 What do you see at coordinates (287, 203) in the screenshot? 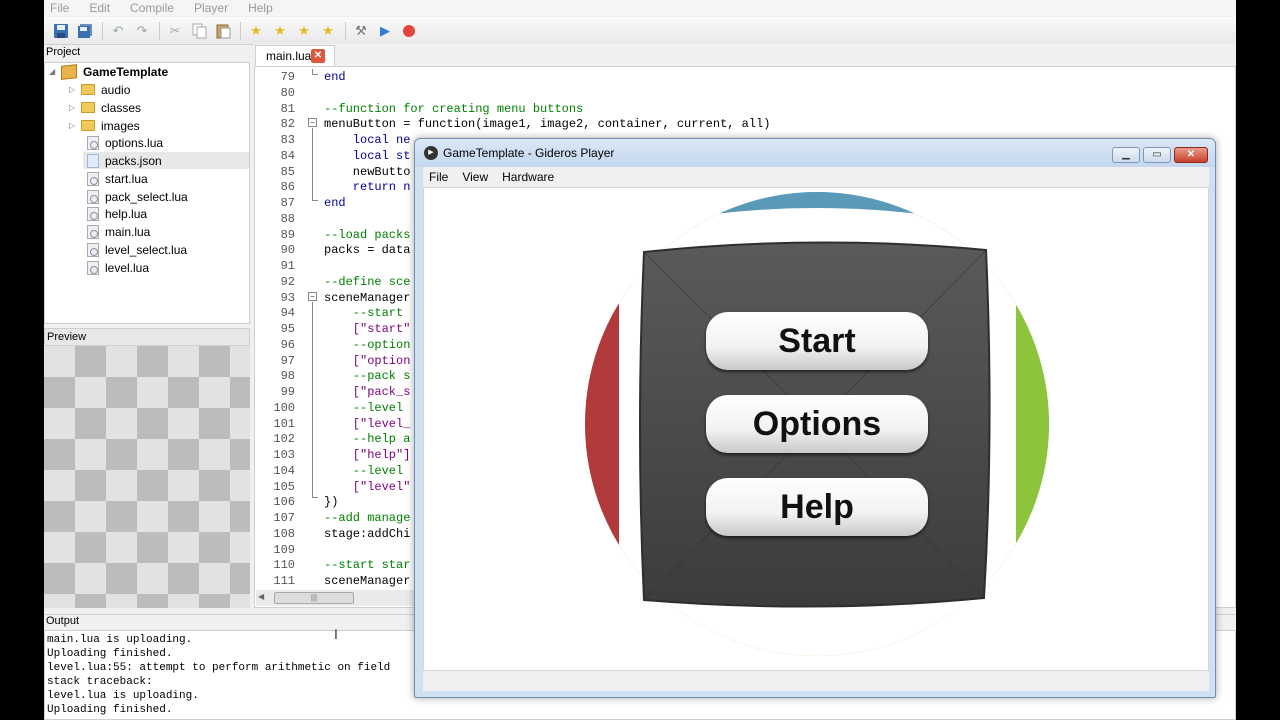
I see `line-number: 87` at bounding box center [287, 203].